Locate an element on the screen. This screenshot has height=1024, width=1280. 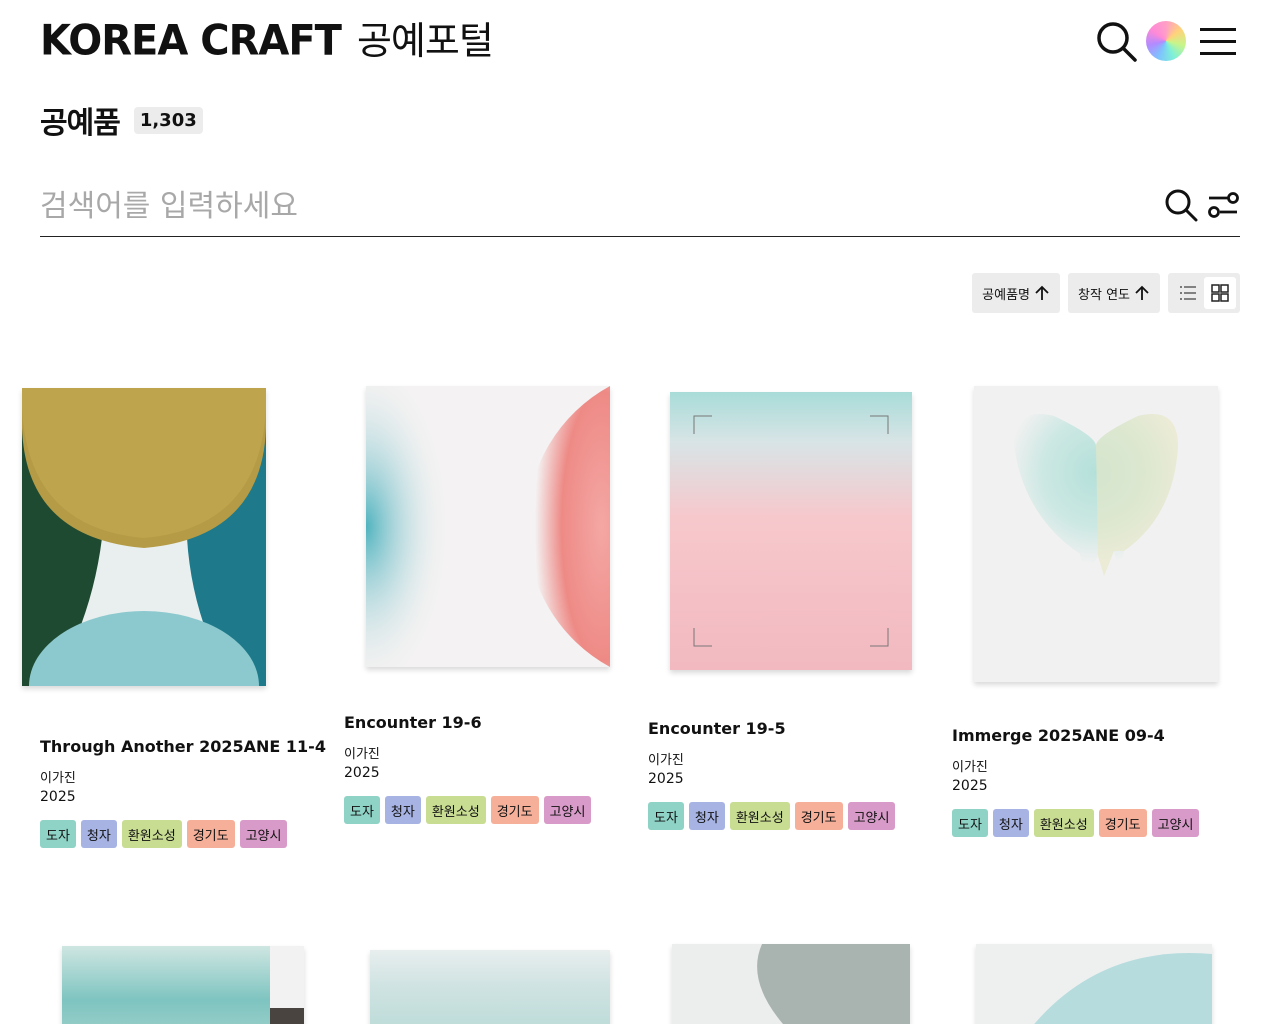
sort-by-name-button: 공예품명 is located at coordinates (1016, 293).